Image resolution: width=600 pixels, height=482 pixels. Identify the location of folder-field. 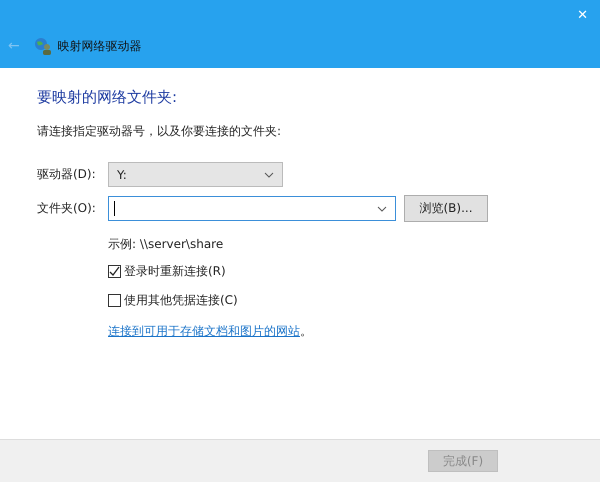
(252, 208).